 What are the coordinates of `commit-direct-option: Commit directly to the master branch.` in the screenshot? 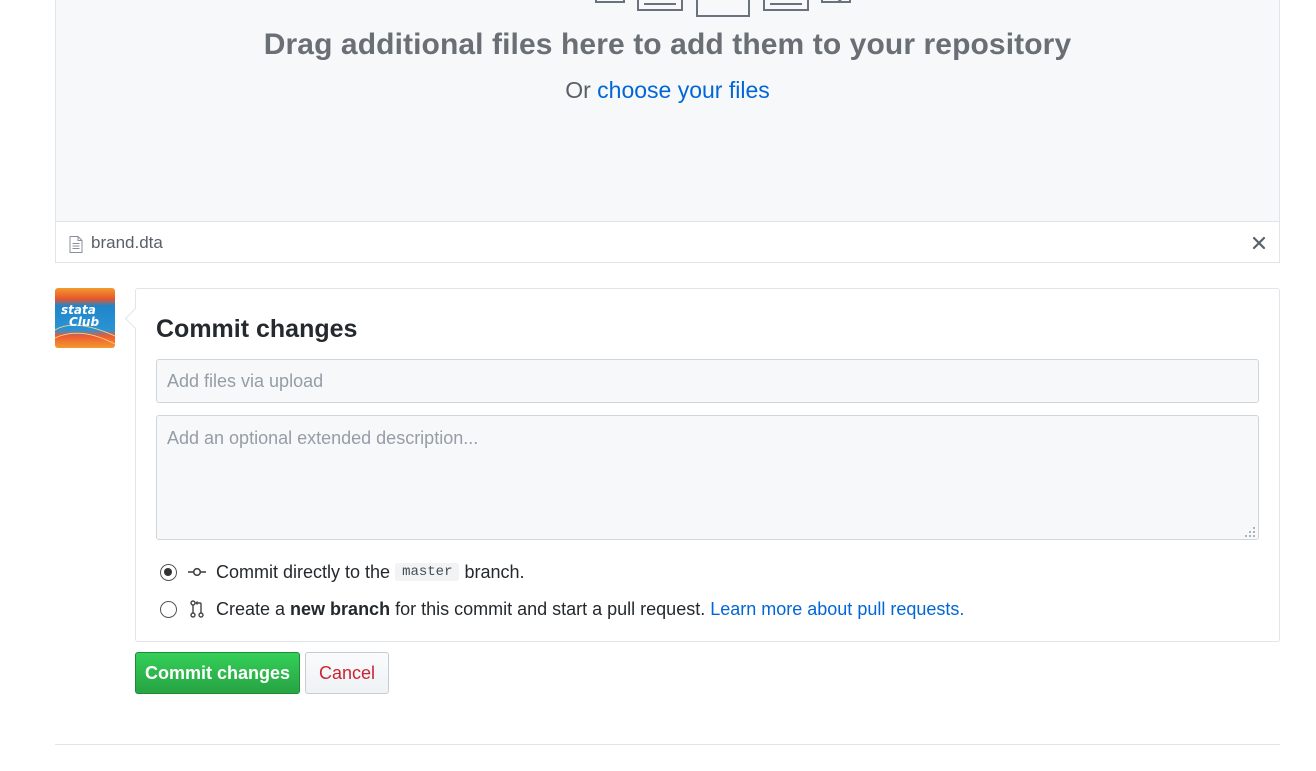 It's located at (342, 572).